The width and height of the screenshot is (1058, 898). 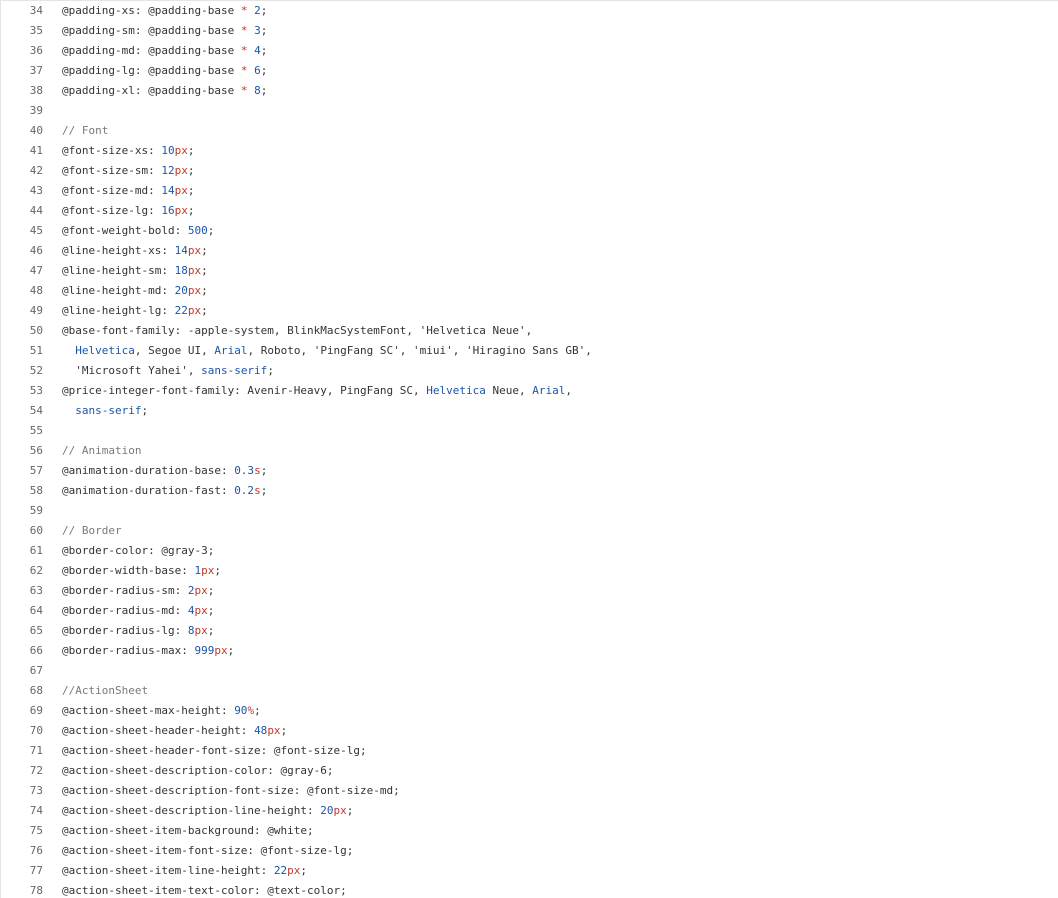 What do you see at coordinates (36, 430) in the screenshot?
I see `line-number: 55` at bounding box center [36, 430].